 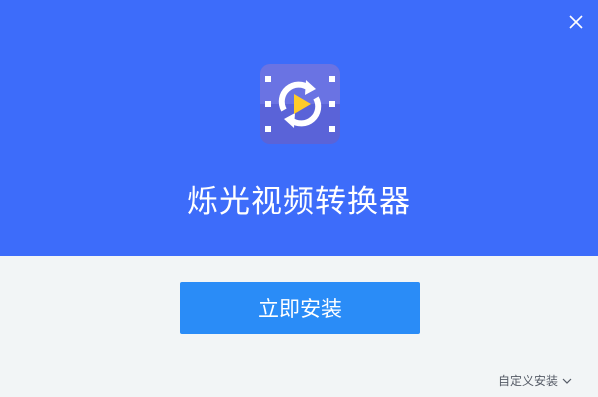 What do you see at coordinates (567, 381) in the screenshot?
I see `chevron-down-icon` at bounding box center [567, 381].